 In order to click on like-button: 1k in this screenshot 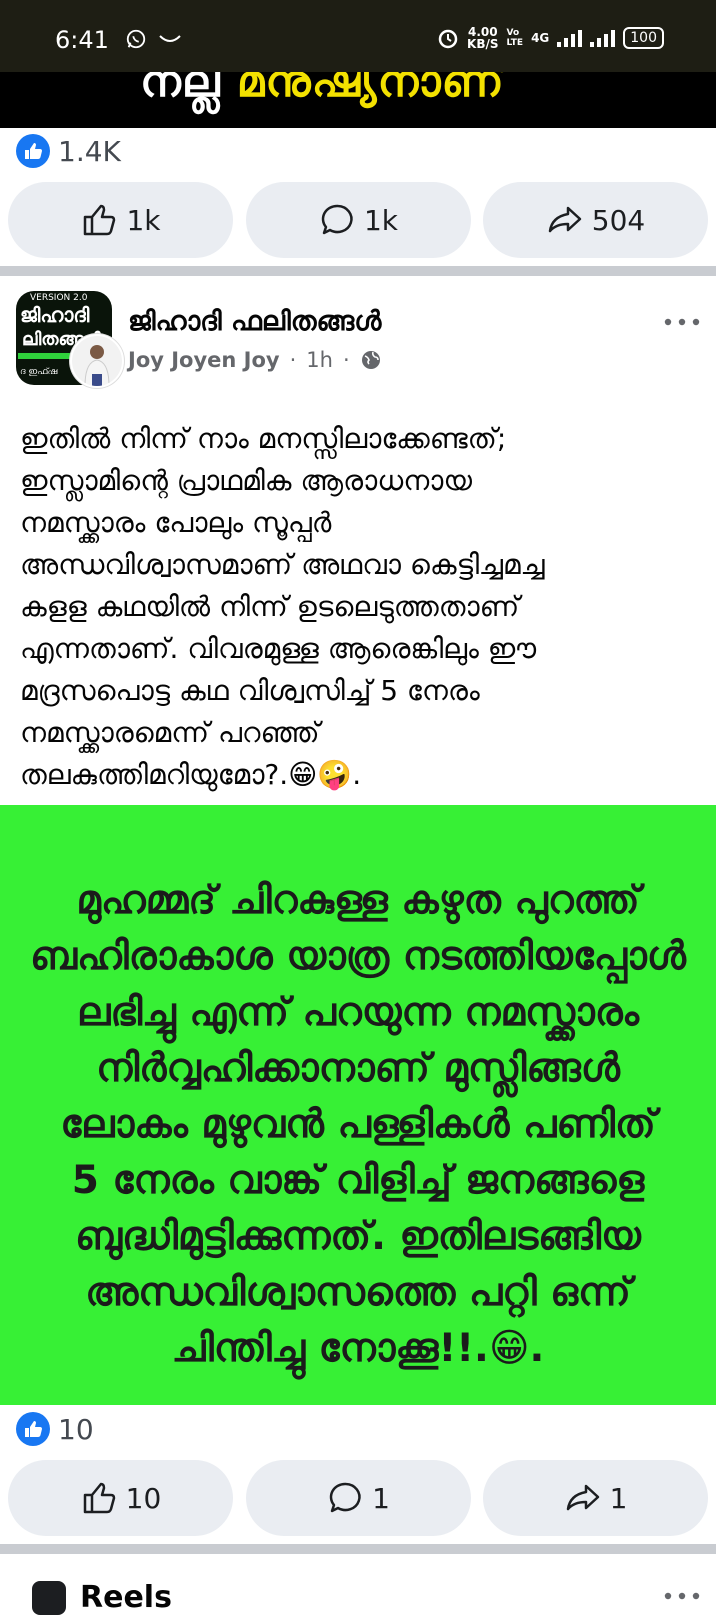, I will do `click(120, 220)`.